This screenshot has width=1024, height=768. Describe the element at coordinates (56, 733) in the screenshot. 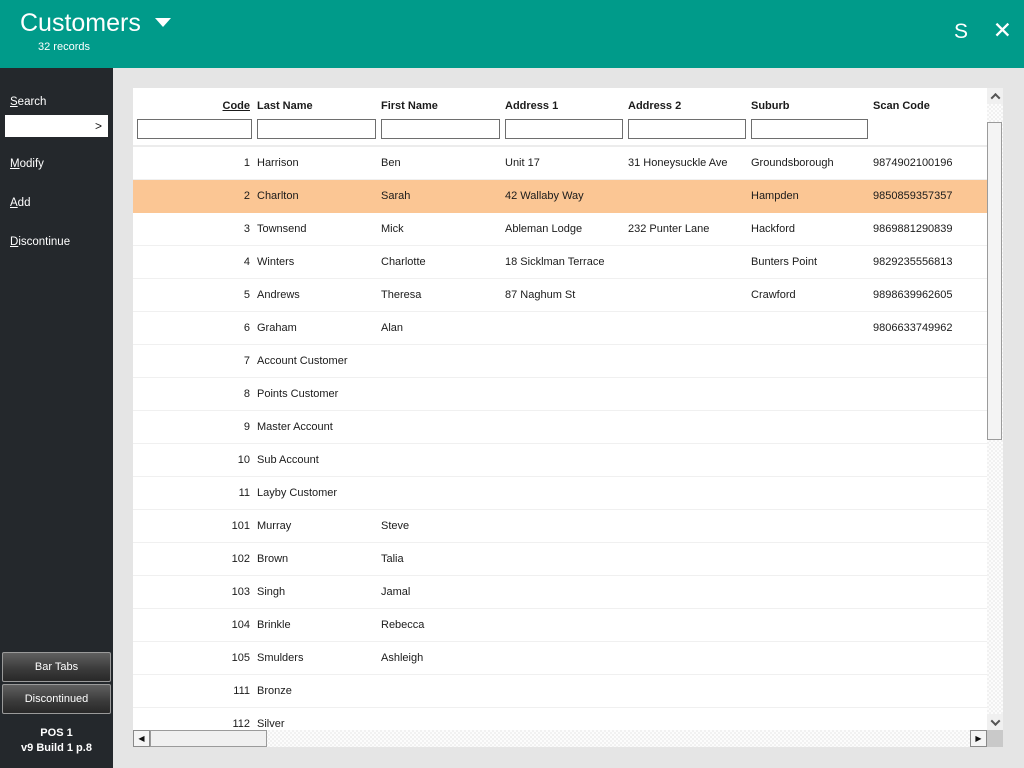

I see `station-name: POS 1` at that location.